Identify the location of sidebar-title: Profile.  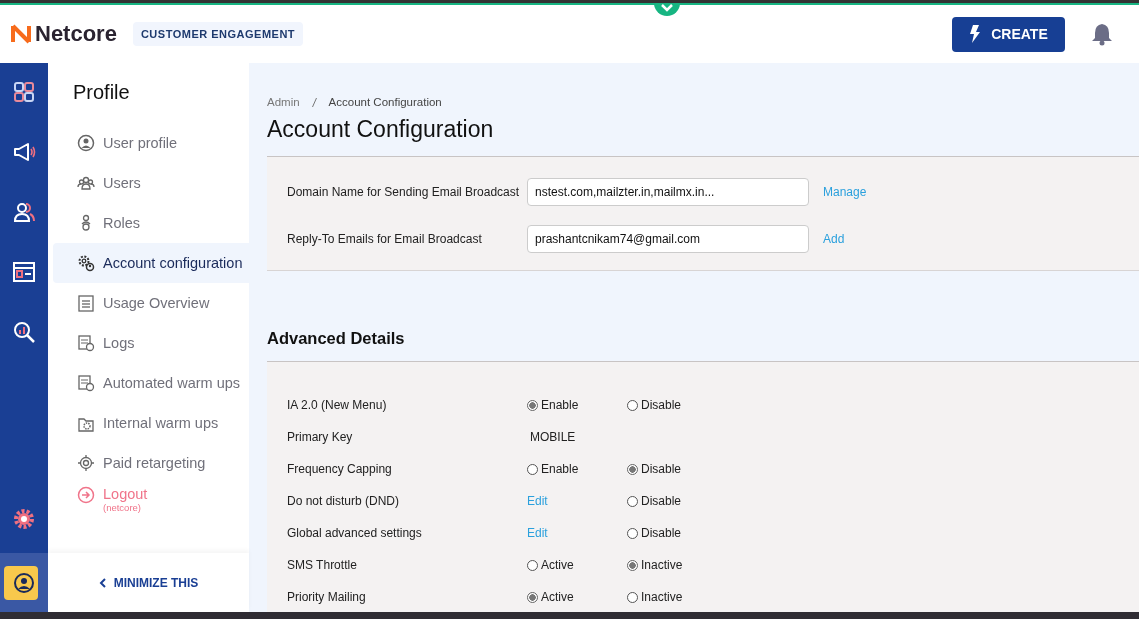
(101, 92).